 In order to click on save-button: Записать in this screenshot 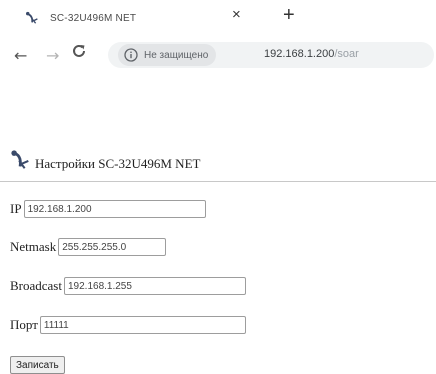, I will do `click(37, 365)`.